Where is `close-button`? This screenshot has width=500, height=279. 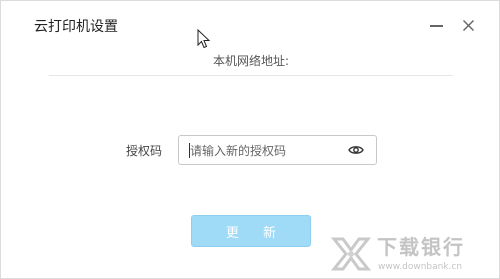 close-button is located at coordinates (468, 25).